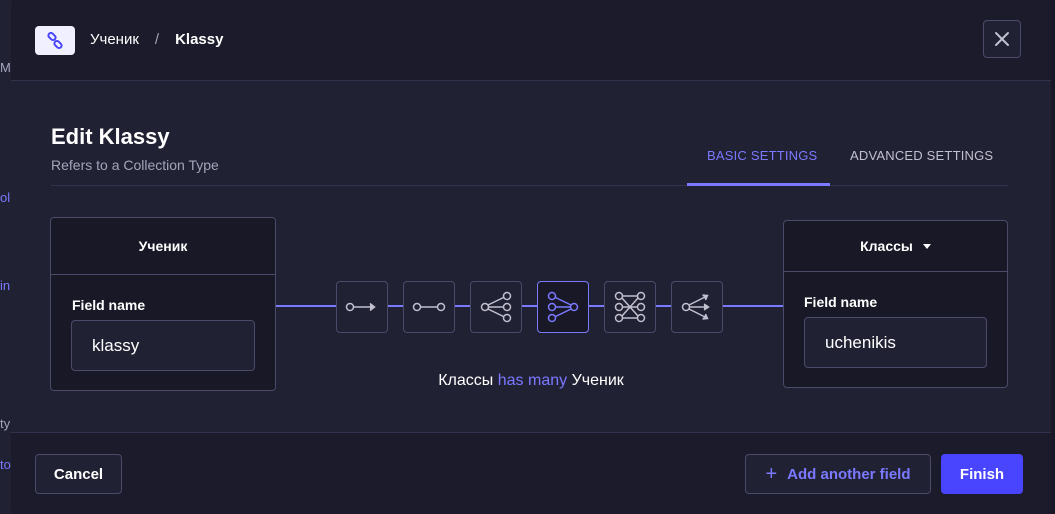 Image resolution: width=1055 pixels, height=514 pixels. Describe the element at coordinates (135, 165) in the screenshot. I see `page-subtitle: Refers to a Collection Type` at that location.